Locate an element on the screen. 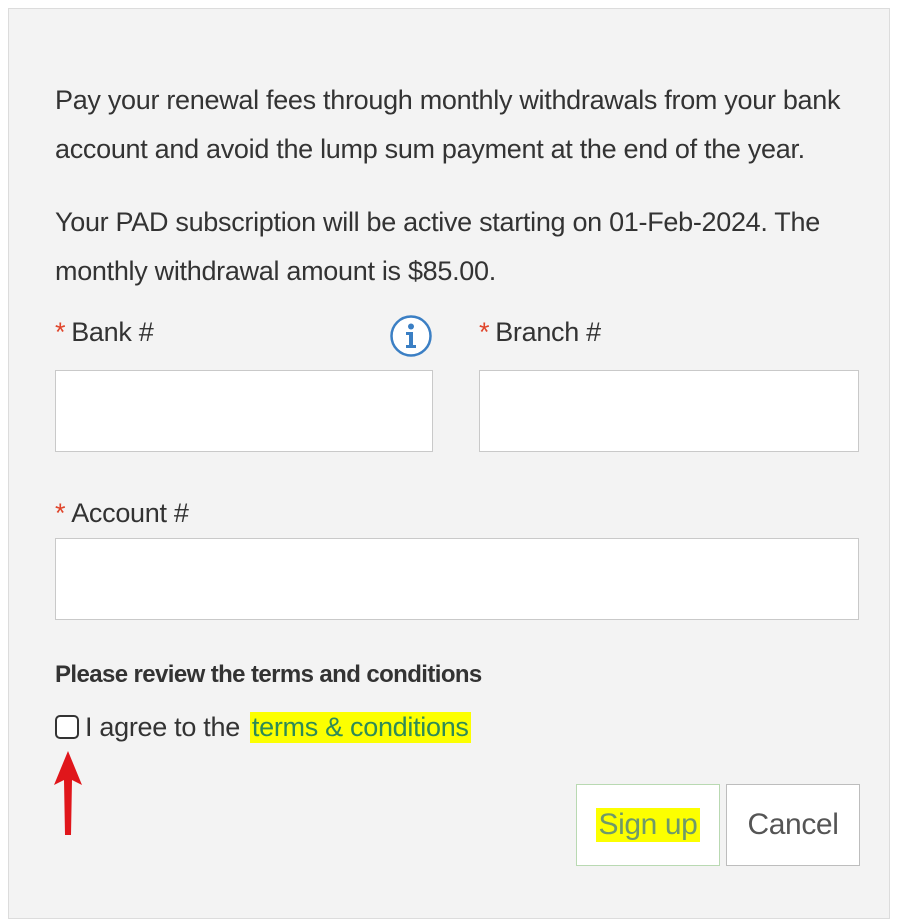  red-up-arrow-icon is located at coordinates (68, 793).